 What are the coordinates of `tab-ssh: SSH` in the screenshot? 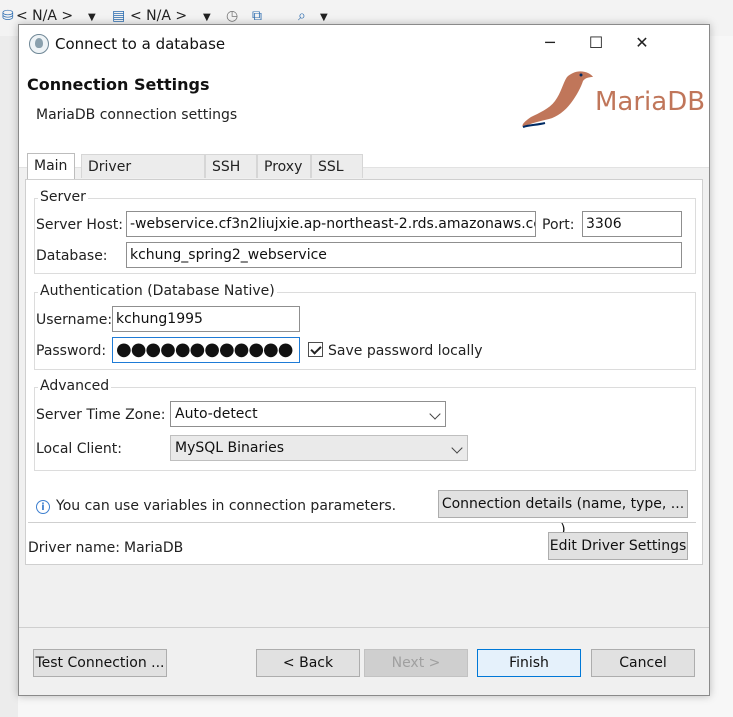 It's located at (231, 166).